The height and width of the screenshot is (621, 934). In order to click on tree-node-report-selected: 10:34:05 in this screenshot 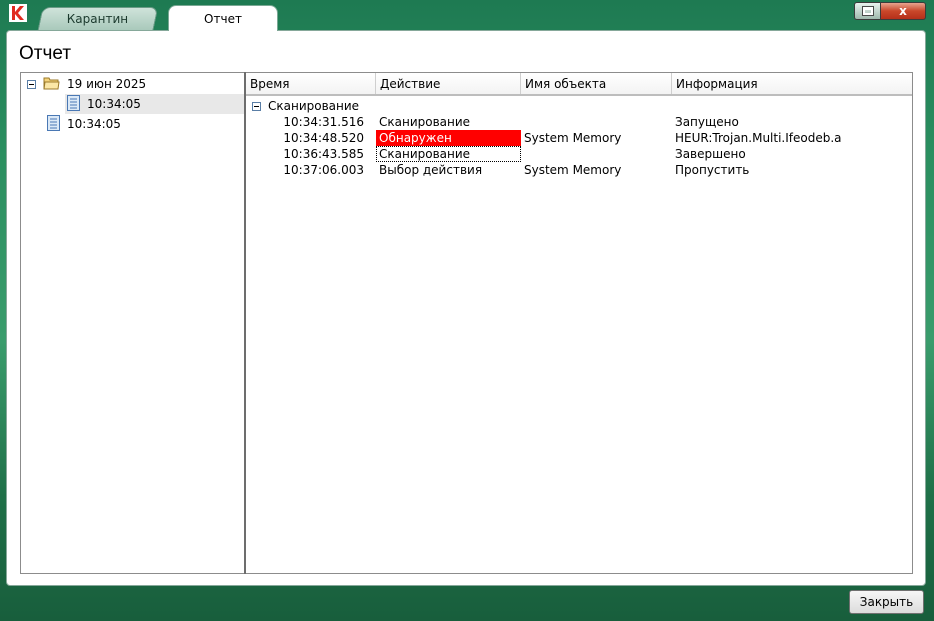, I will do `click(155, 104)`.